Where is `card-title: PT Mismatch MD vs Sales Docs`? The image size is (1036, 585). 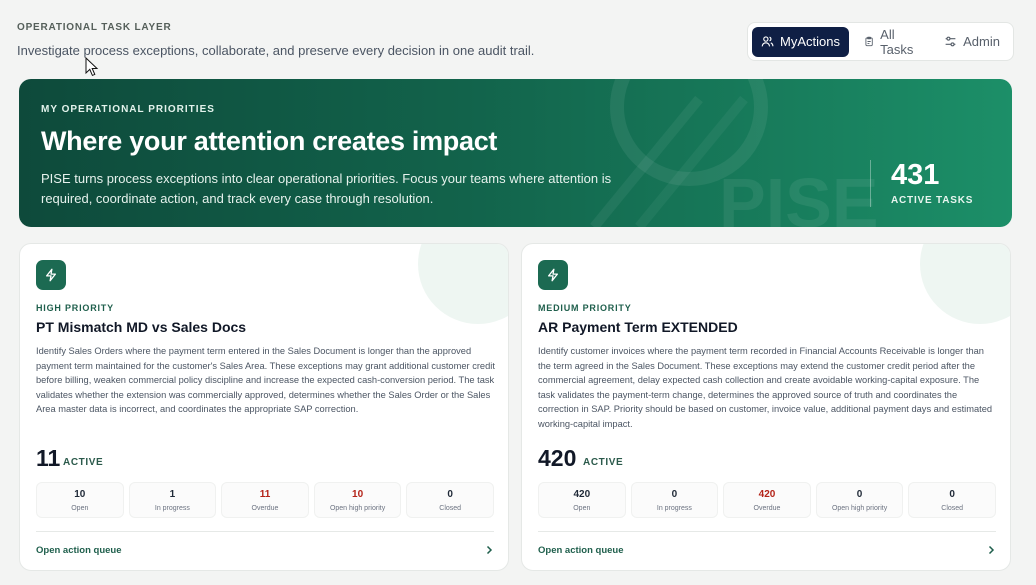
card-title: PT Mismatch MD vs Sales Docs is located at coordinates (141, 327).